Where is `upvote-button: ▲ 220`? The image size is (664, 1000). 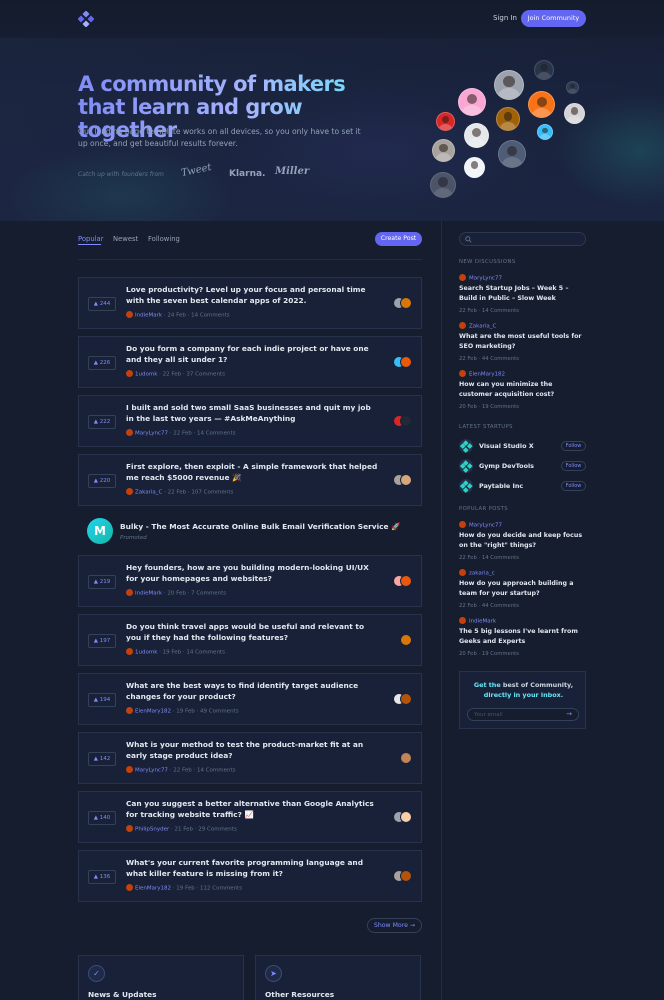 upvote-button: ▲ 220 is located at coordinates (102, 481).